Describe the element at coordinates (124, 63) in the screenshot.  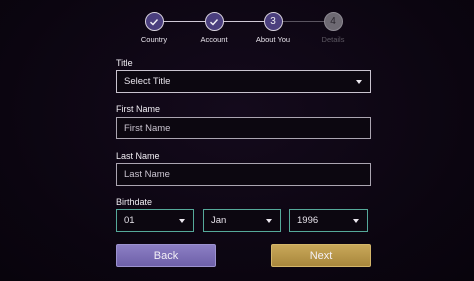
I see `title-label: Title` at that location.